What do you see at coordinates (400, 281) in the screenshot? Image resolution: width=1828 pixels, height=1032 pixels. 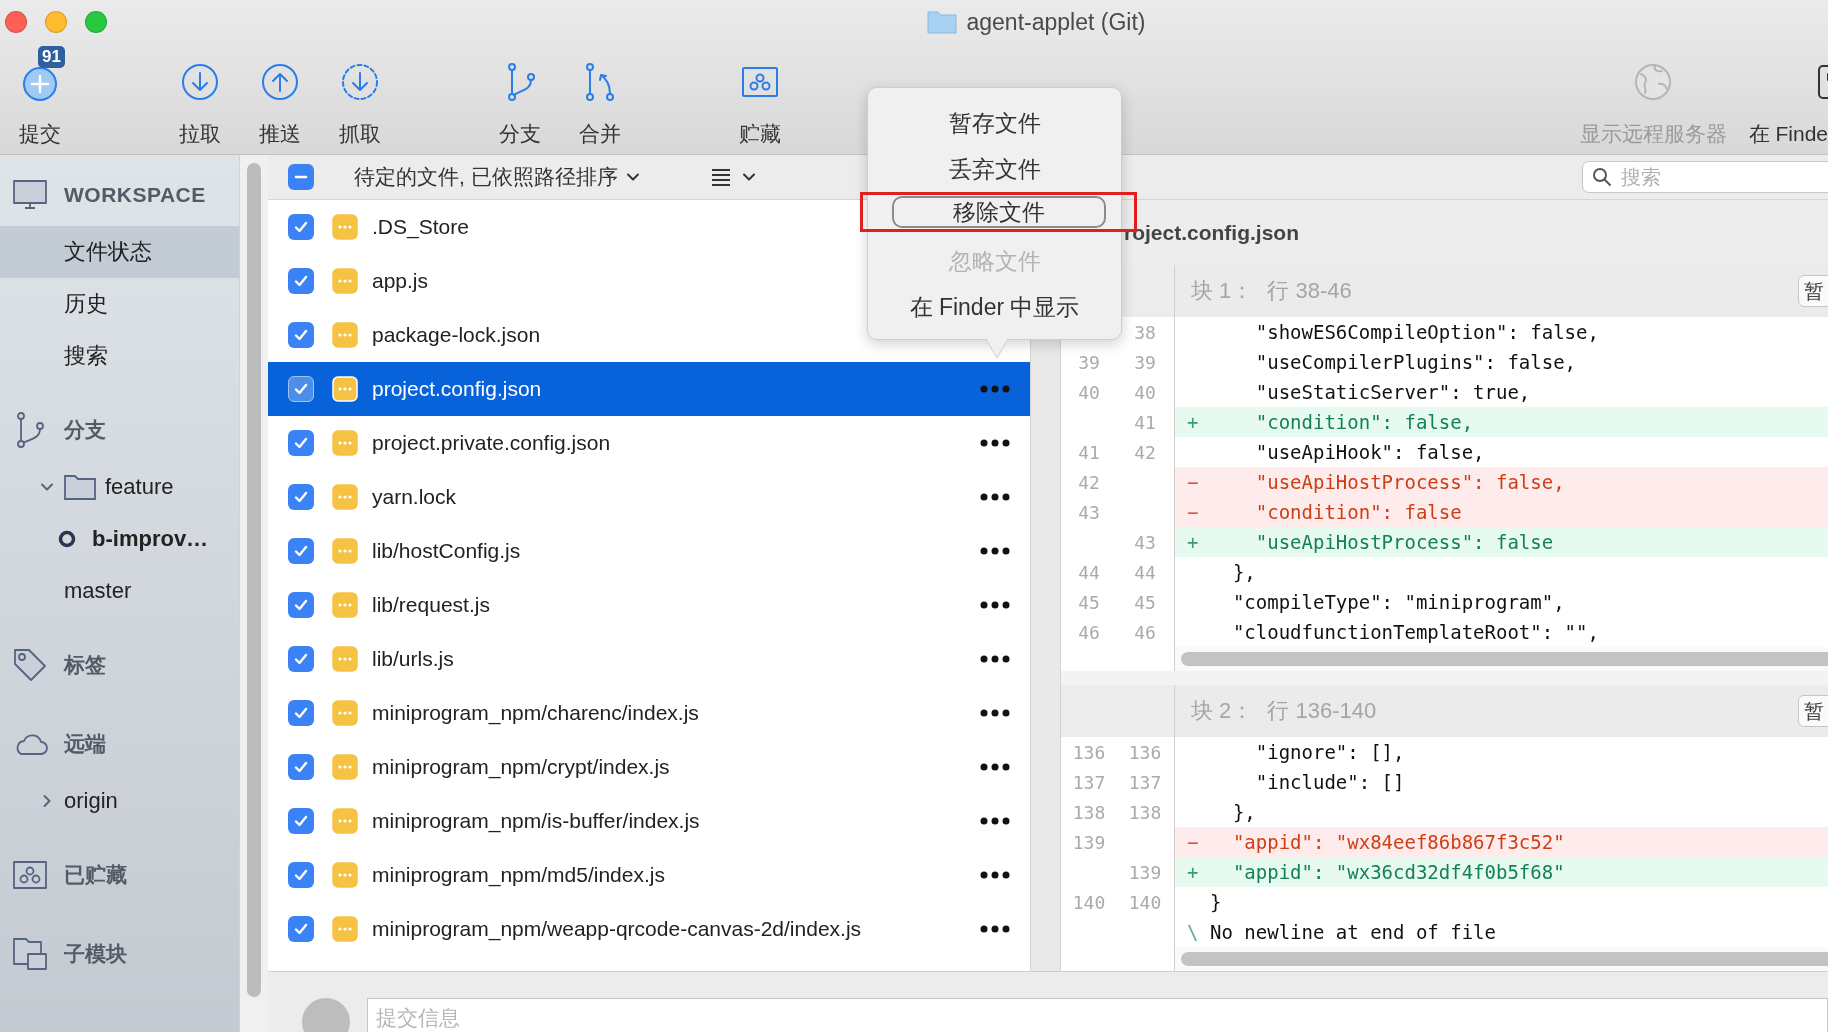 I see `file-name: app.js` at bounding box center [400, 281].